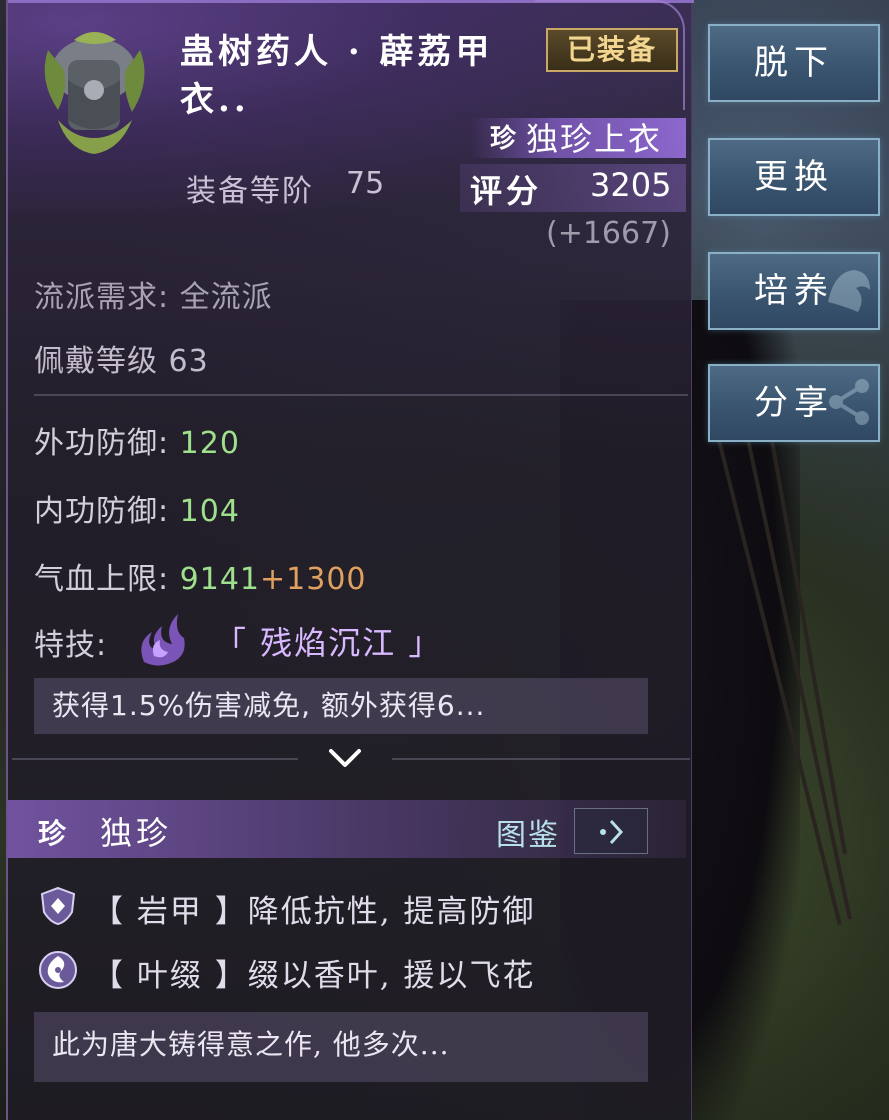 The image size is (889, 1120). I want to click on outer-defense-label: 外功防御:, so click(107, 443).